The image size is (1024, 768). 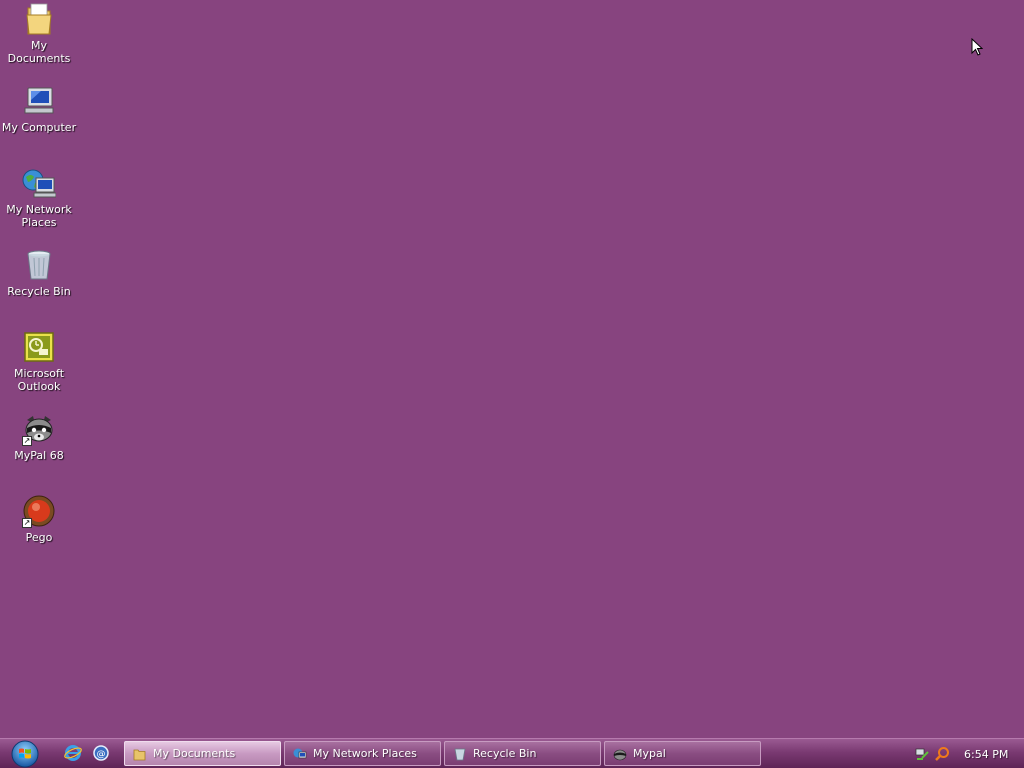 What do you see at coordinates (682, 753) in the screenshot?
I see `task-button-mypal: Mypal` at bounding box center [682, 753].